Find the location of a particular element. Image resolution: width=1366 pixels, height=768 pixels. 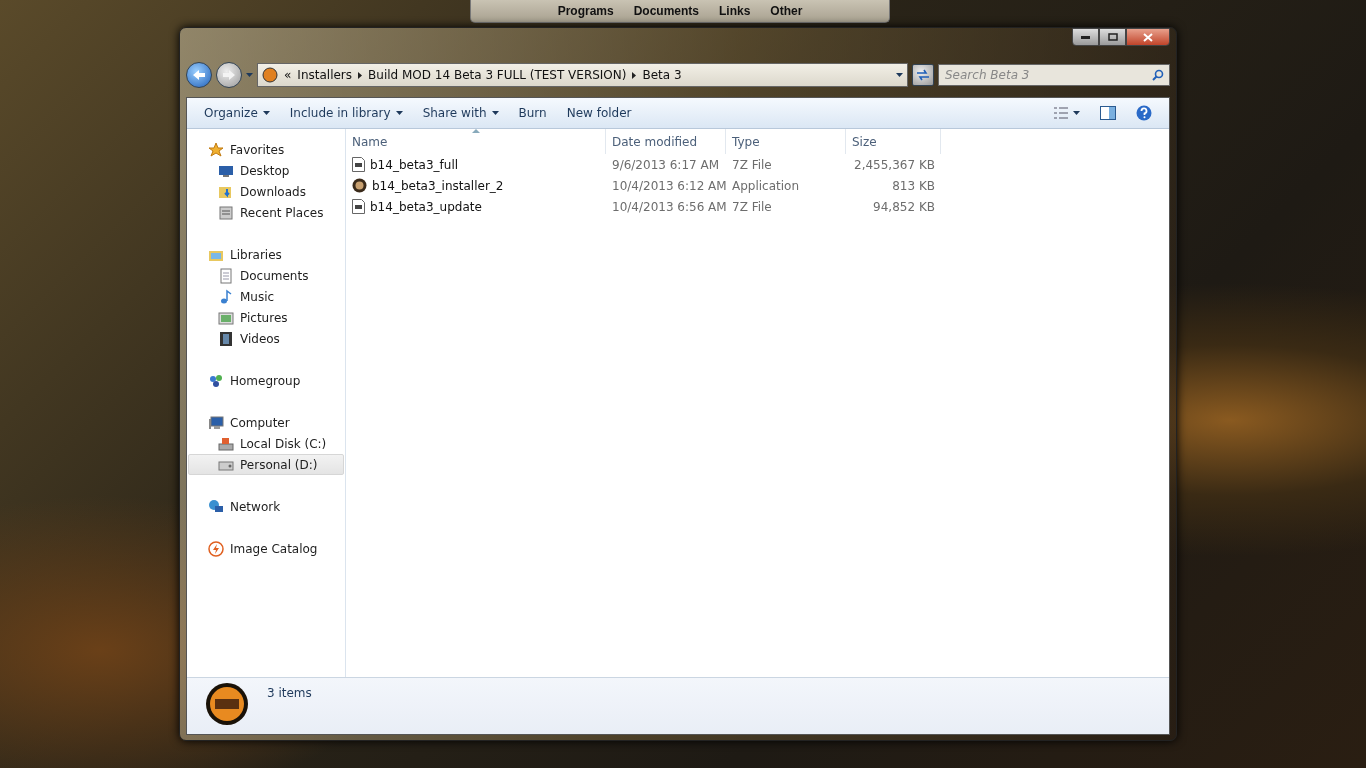

computer-icon is located at coordinates (216, 422).